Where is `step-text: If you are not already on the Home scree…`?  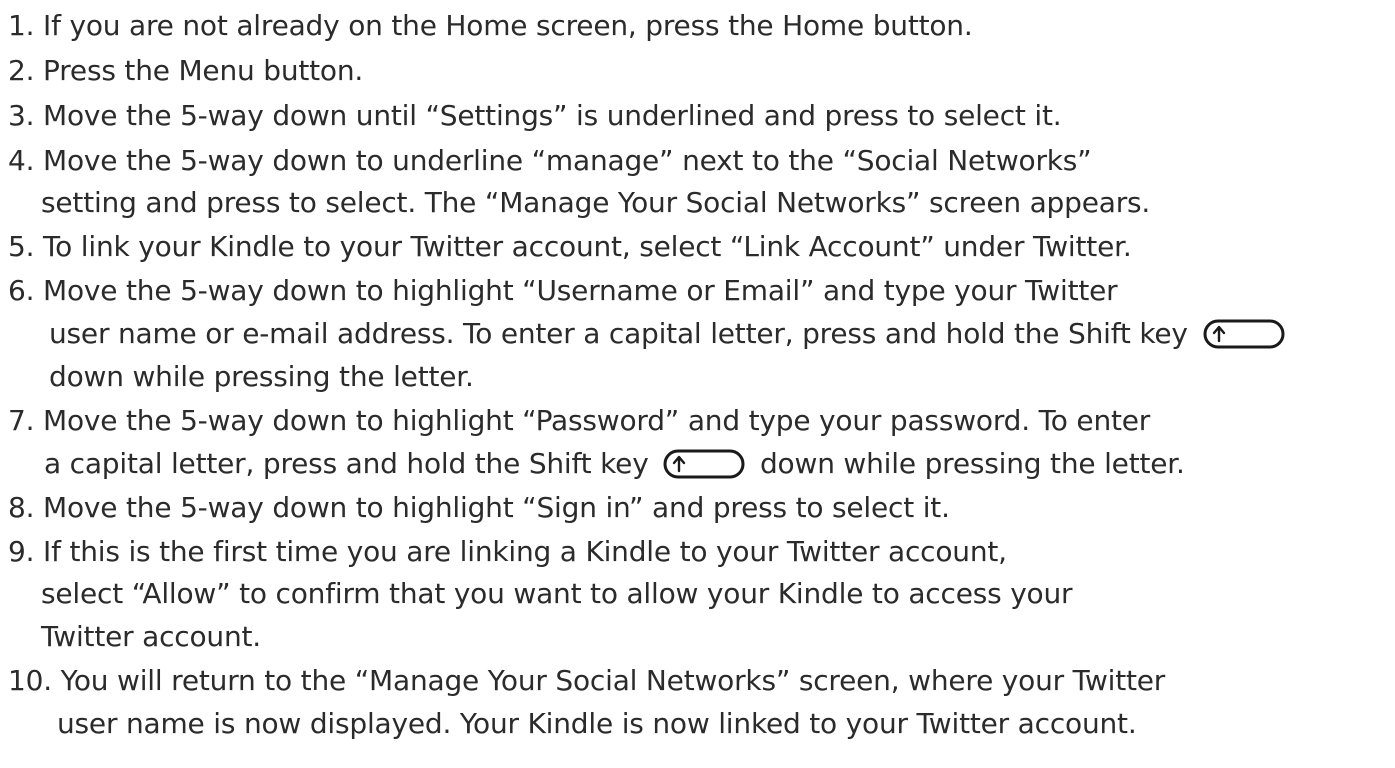
step-text: If you are not already on the Home scree… is located at coordinates (508, 25).